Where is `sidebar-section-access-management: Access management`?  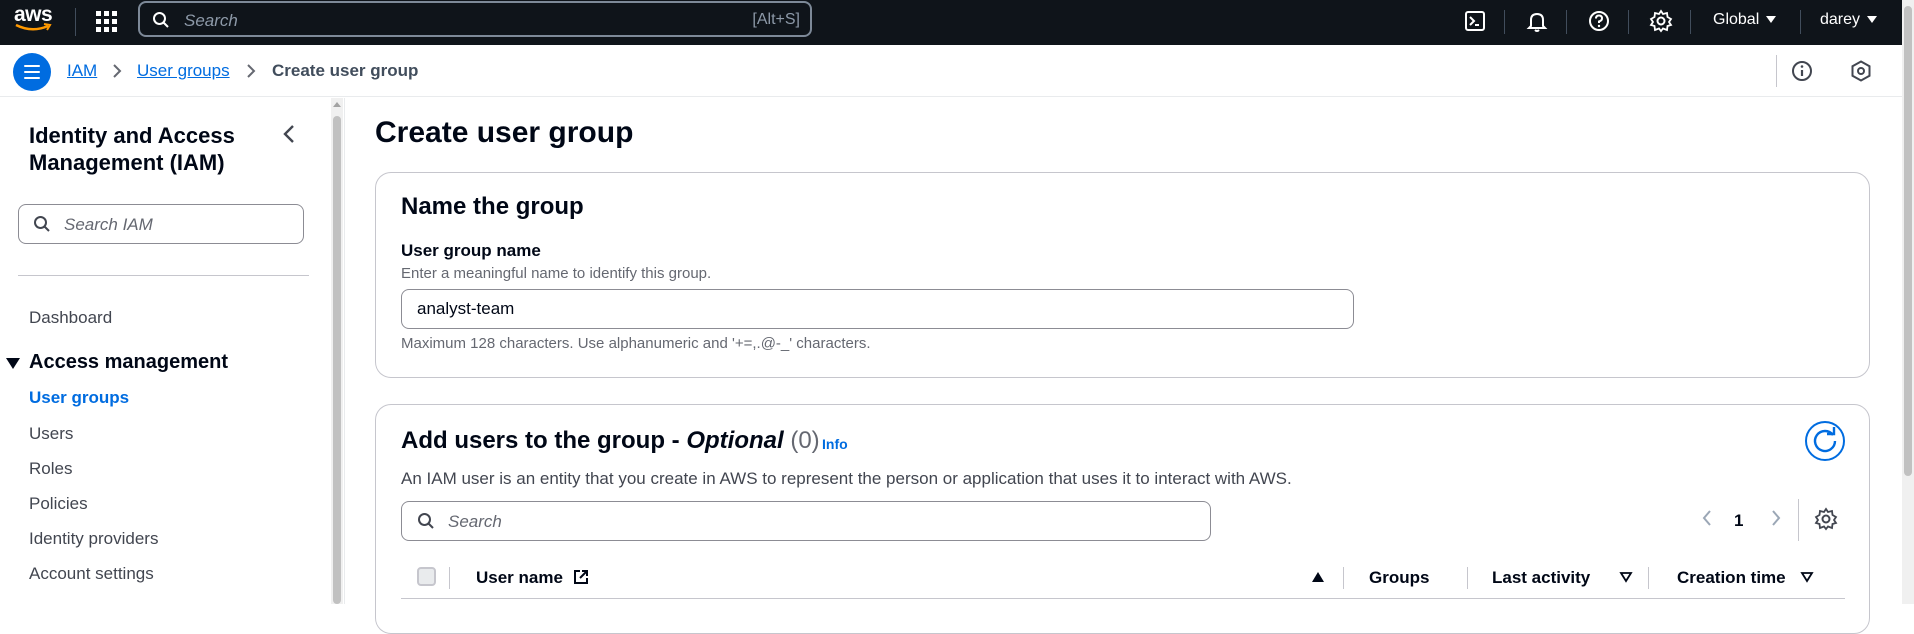
sidebar-section-access-management: Access management is located at coordinates (128, 362).